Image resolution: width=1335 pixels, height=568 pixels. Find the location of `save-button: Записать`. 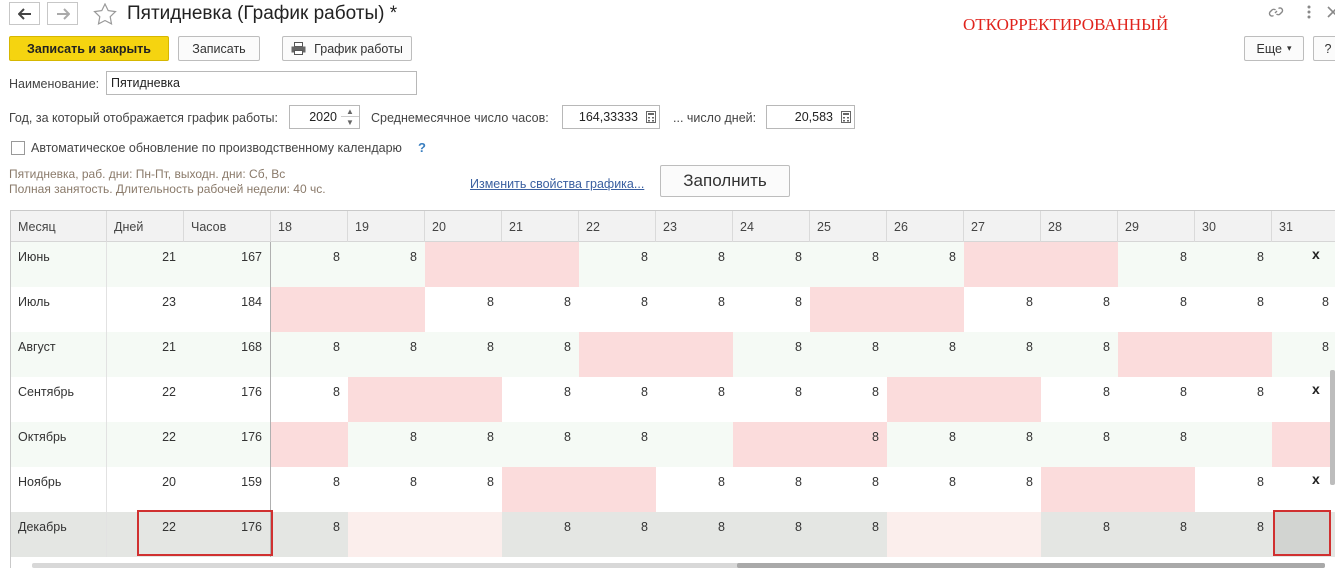

save-button: Записать is located at coordinates (219, 48).